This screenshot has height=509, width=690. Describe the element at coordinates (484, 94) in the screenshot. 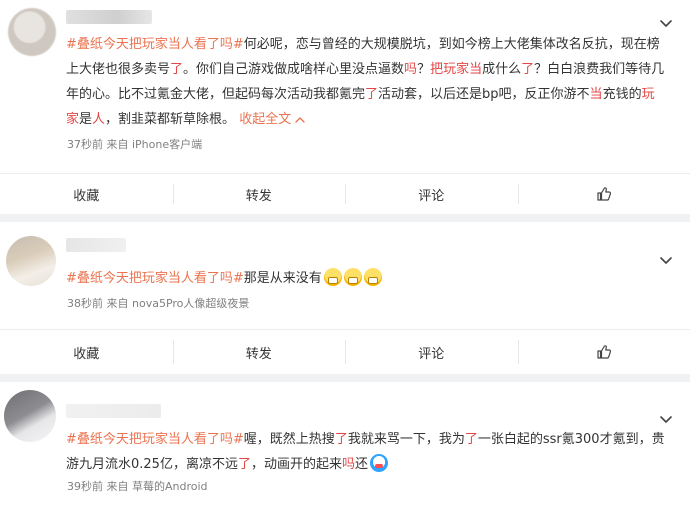

I see `post-text-segment: 活动套，以后还是bp吧，反正你游不` at that location.